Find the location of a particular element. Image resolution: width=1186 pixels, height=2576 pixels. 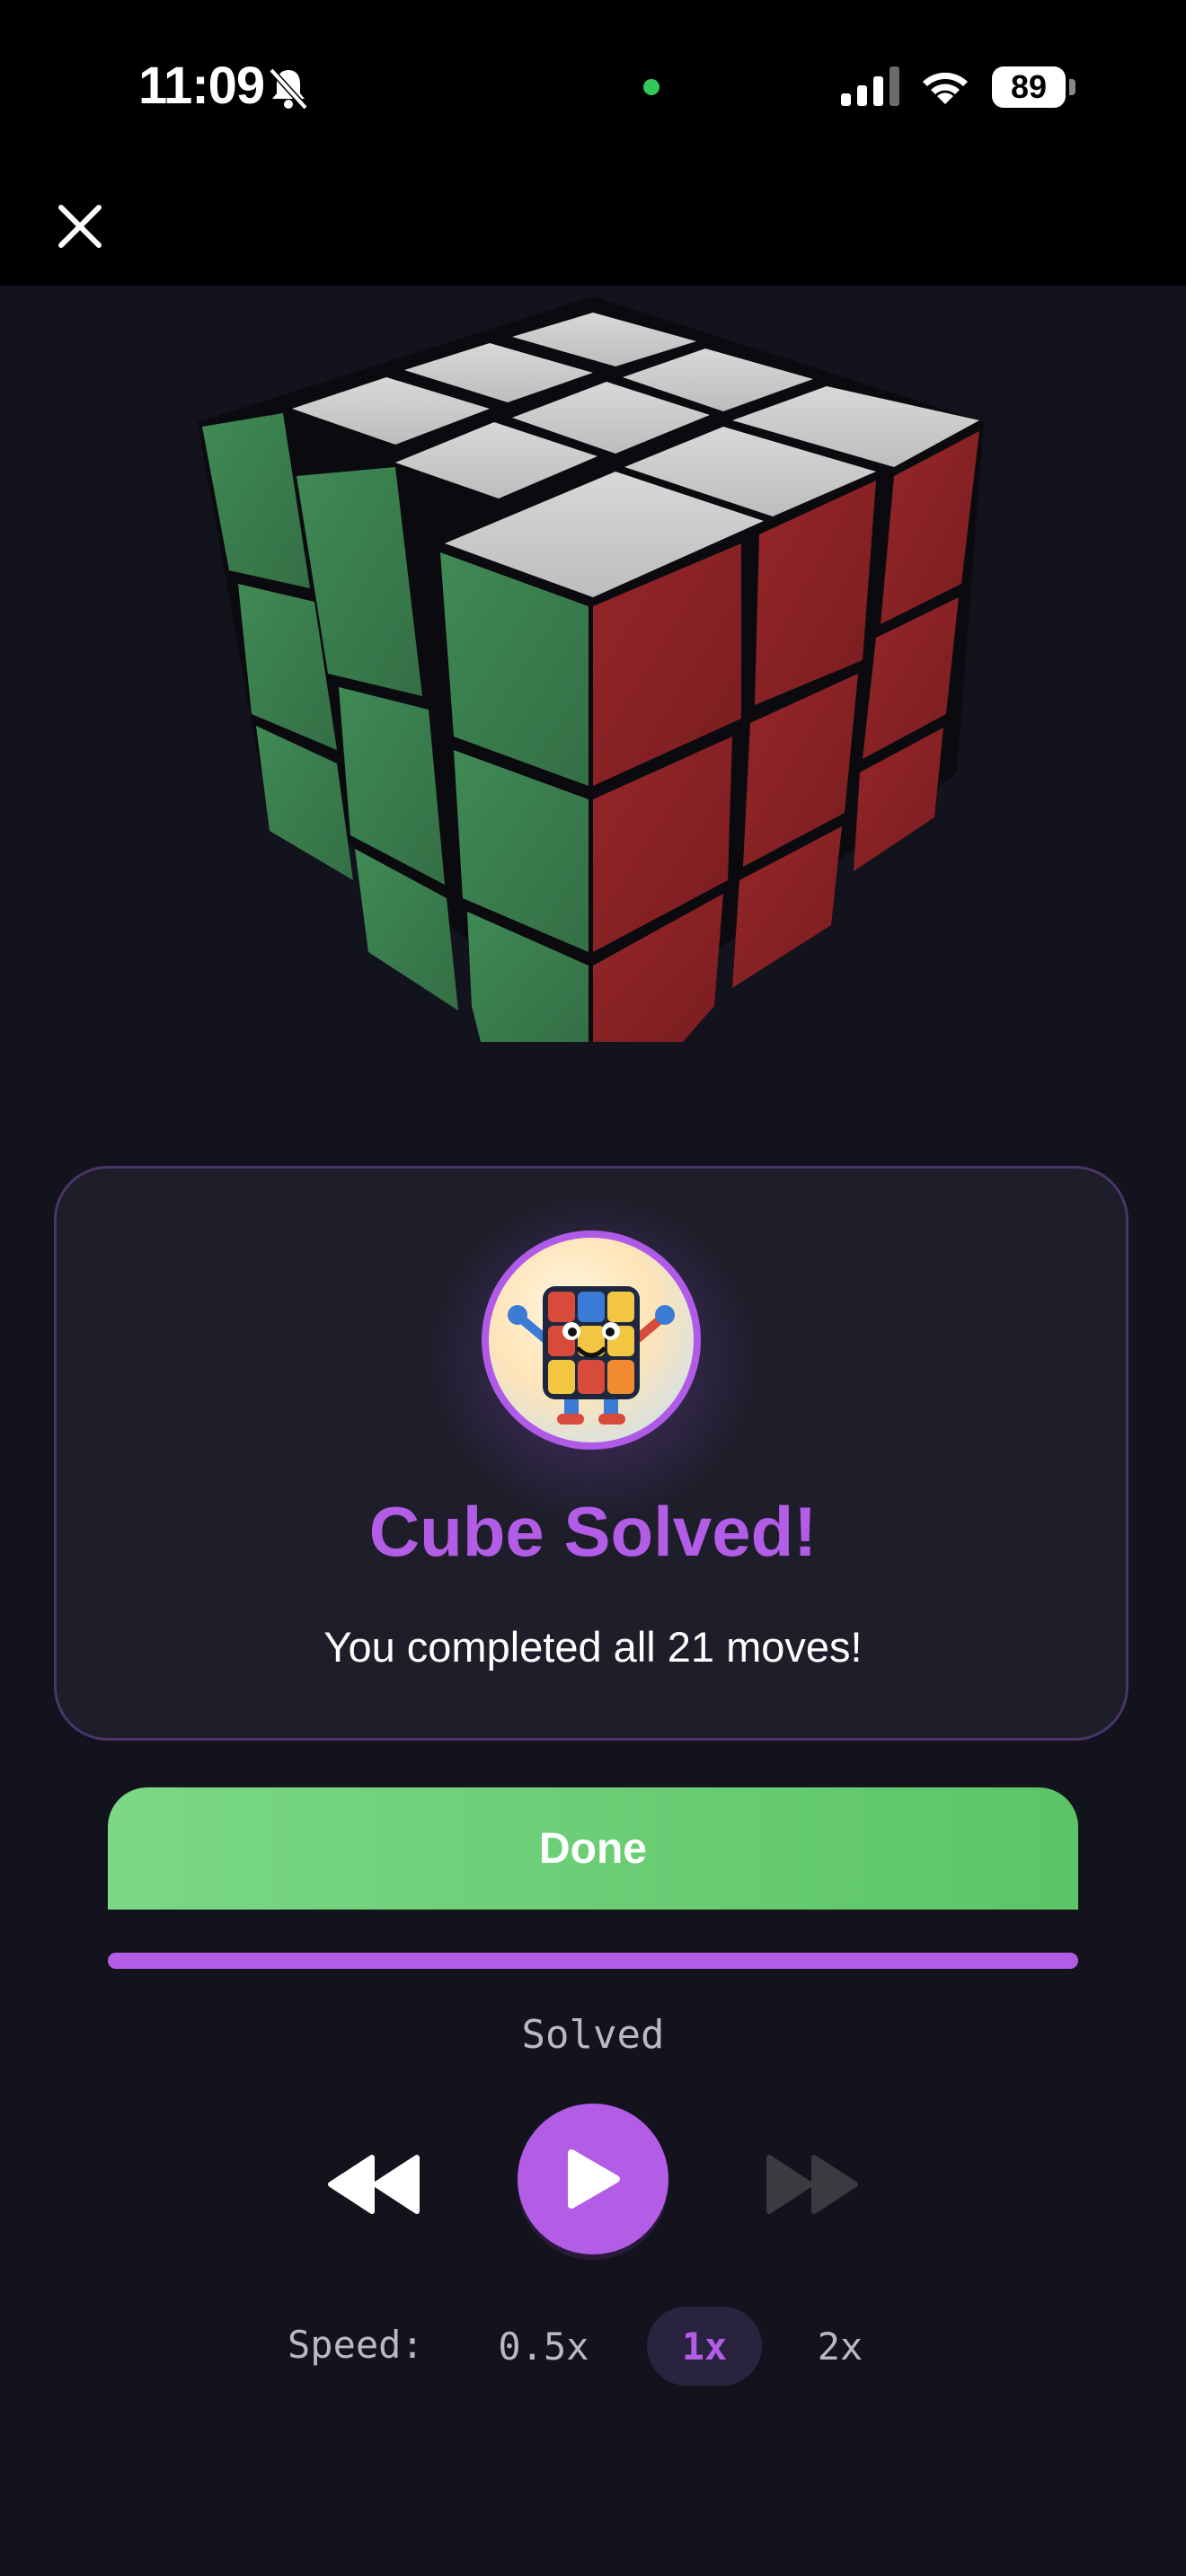

move-progress-fill is located at coordinates (593, 1961).